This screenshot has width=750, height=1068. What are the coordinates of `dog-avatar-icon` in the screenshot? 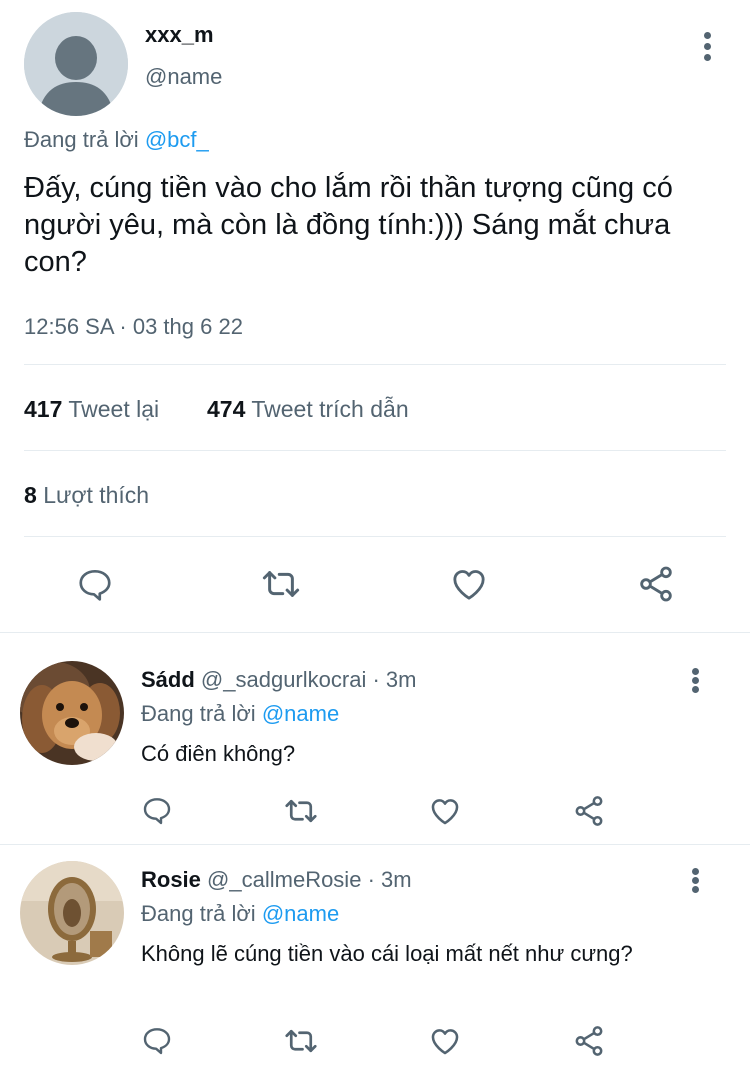 It's located at (72, 713).